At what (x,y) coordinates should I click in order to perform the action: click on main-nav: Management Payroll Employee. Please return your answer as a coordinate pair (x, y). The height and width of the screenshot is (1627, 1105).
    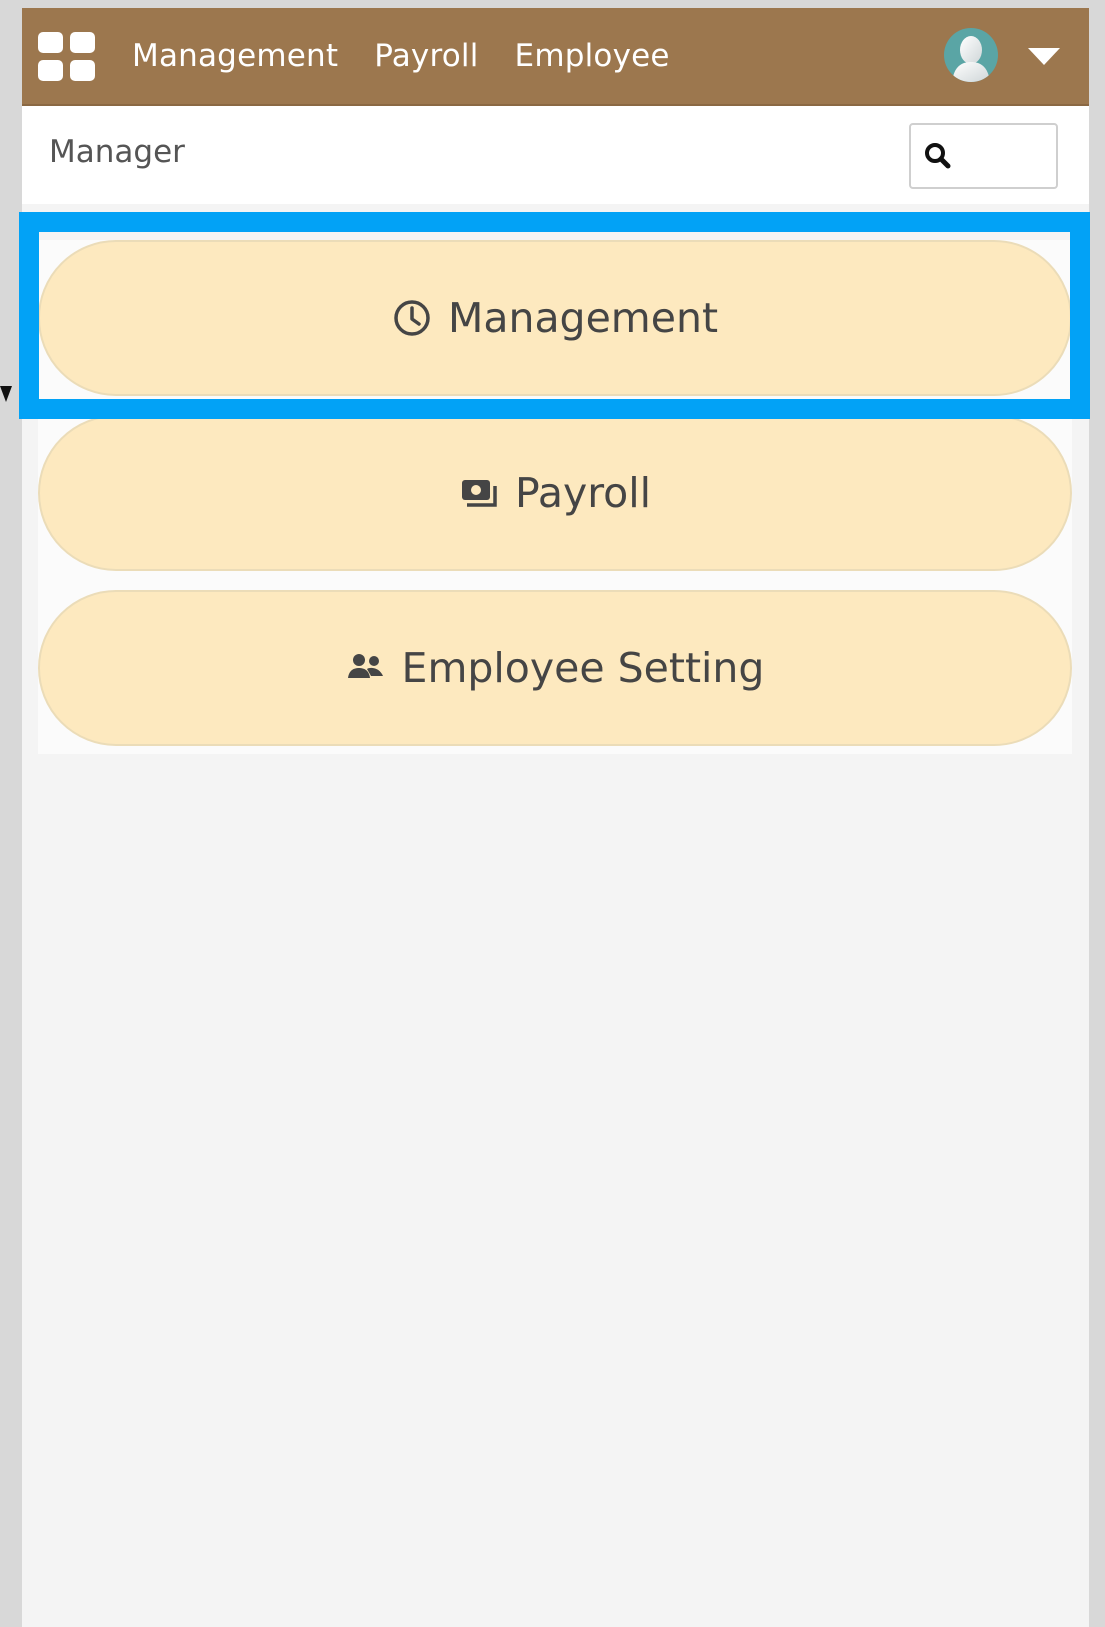
    Looking at the image, I should click on (419, 56).